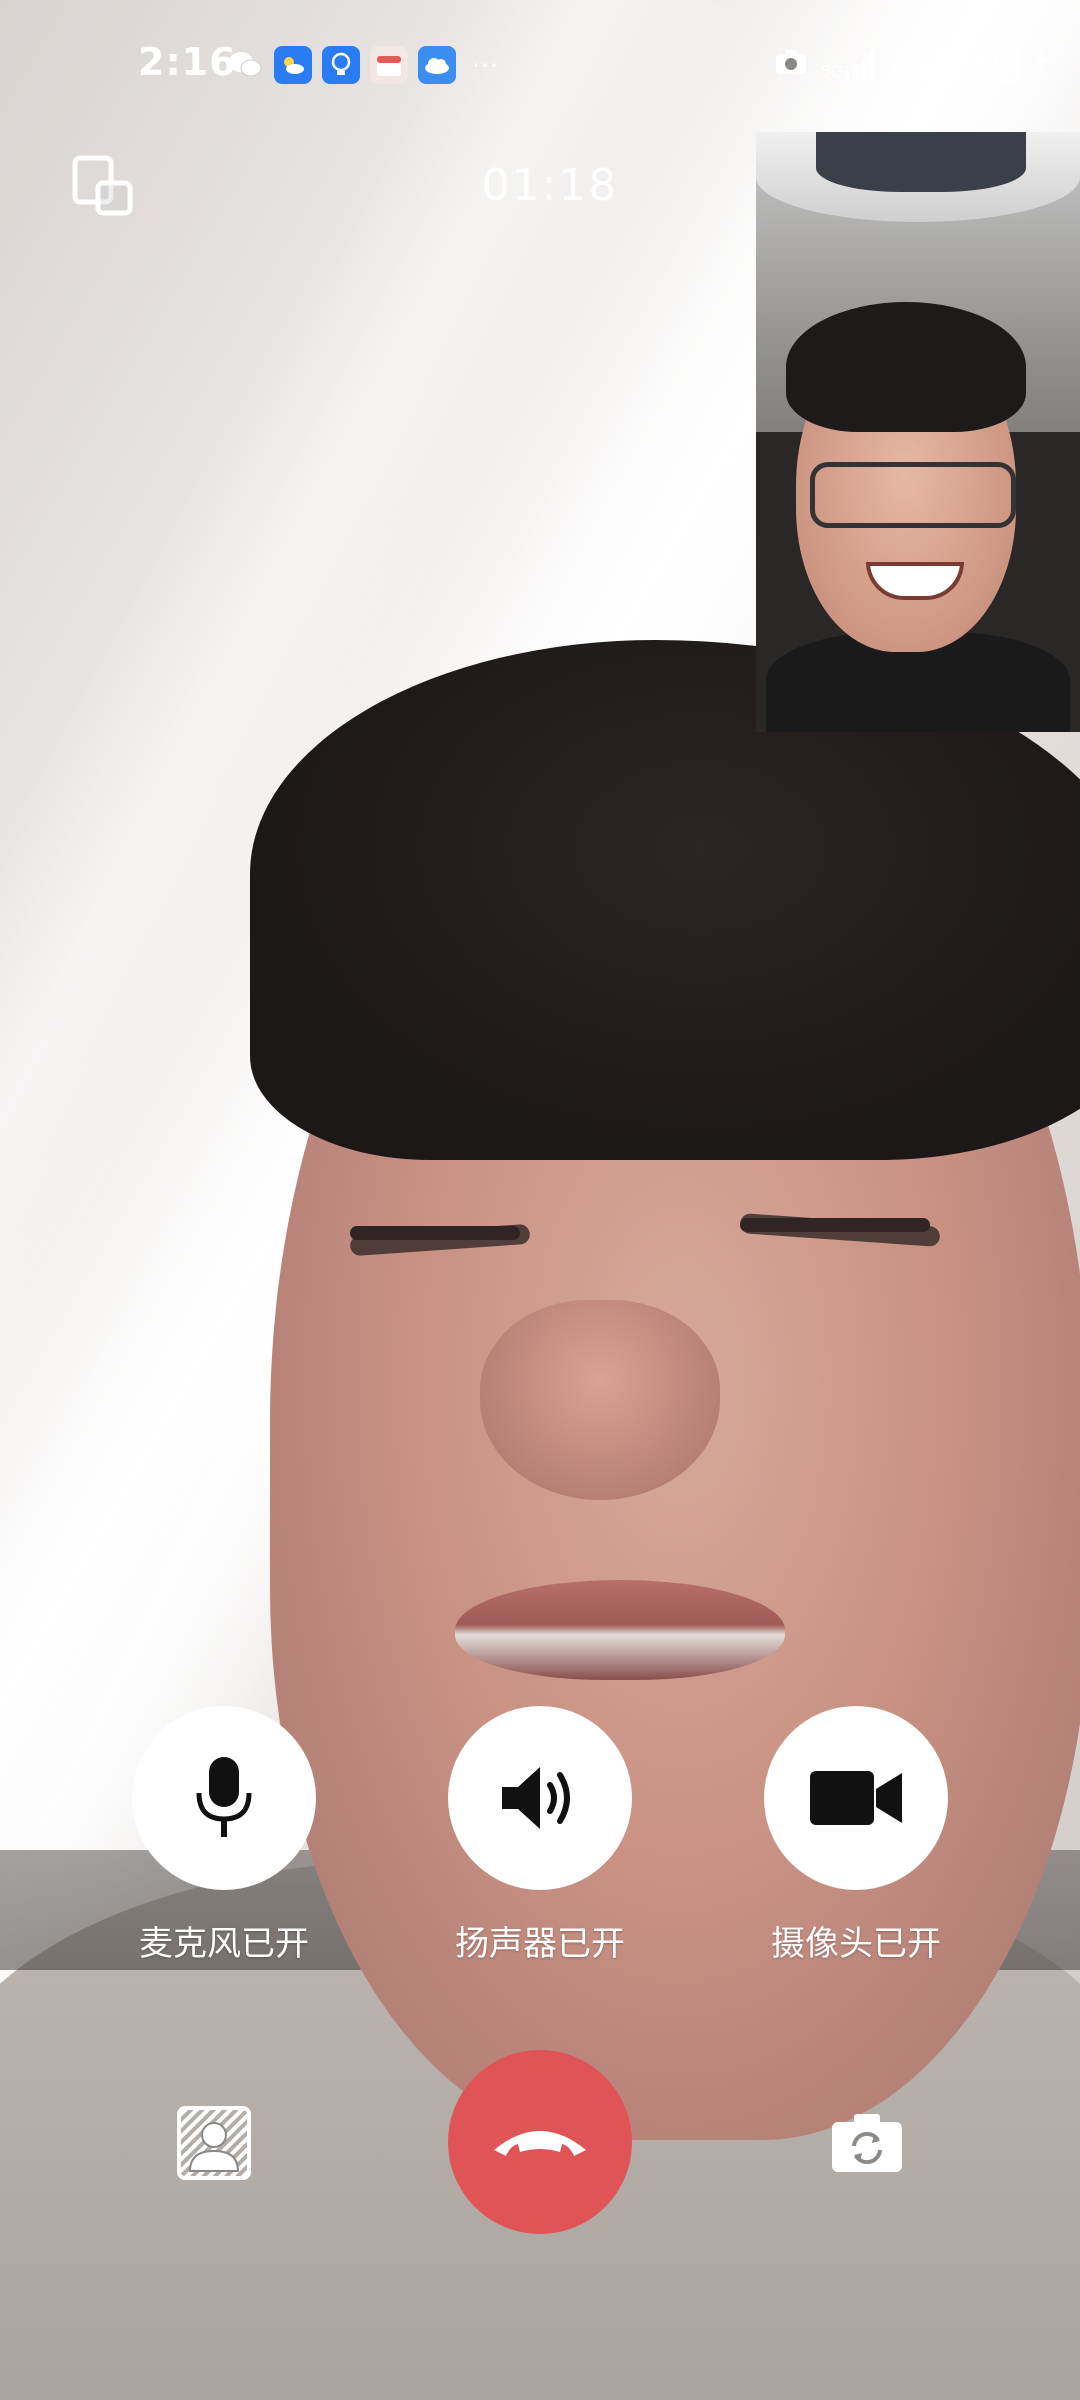  Describe the element at coordinates (437, 65) in the screenshot. I see `cloud-icon` at that location.